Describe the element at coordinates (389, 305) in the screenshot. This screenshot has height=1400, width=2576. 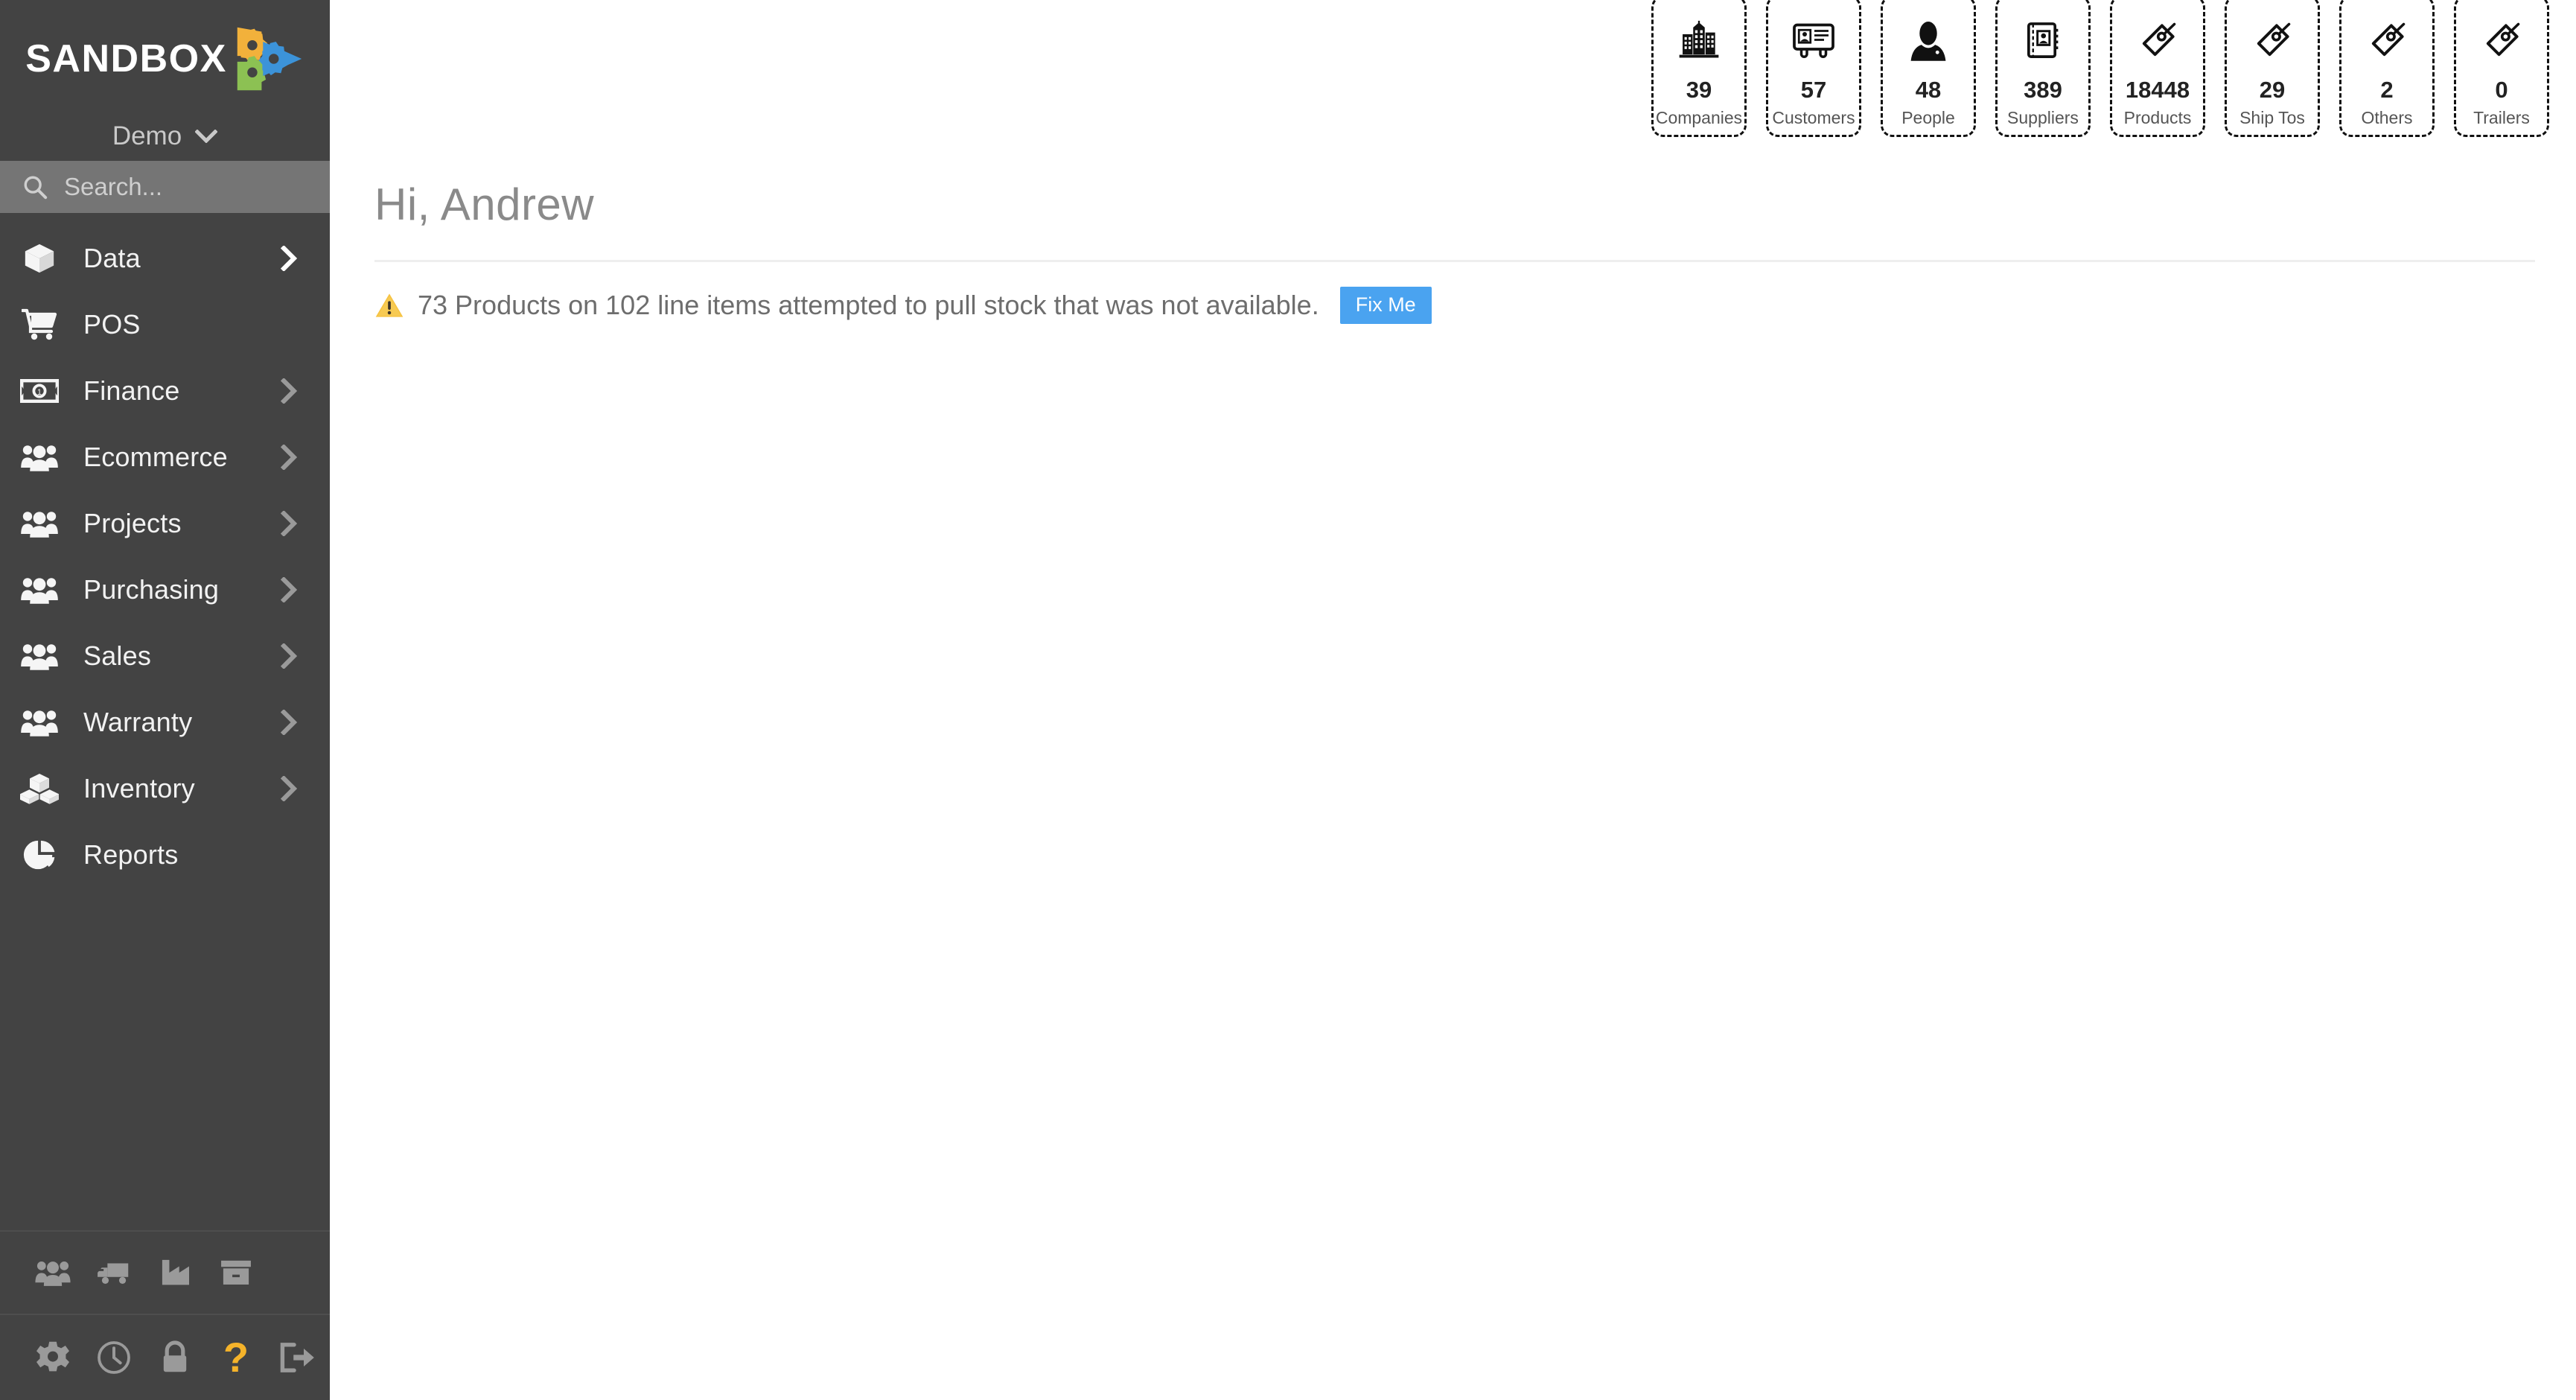
I see `warning-triangle-icon` at that location.